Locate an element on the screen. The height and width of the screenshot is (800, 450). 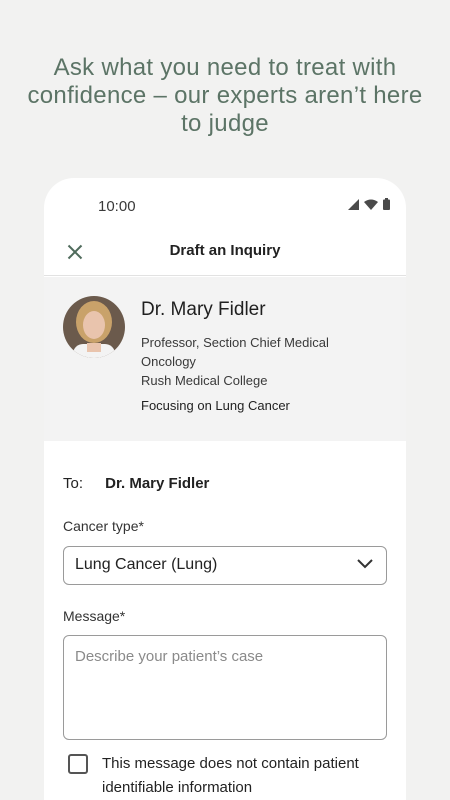
signal-icon is located at coordinates (353, 204).